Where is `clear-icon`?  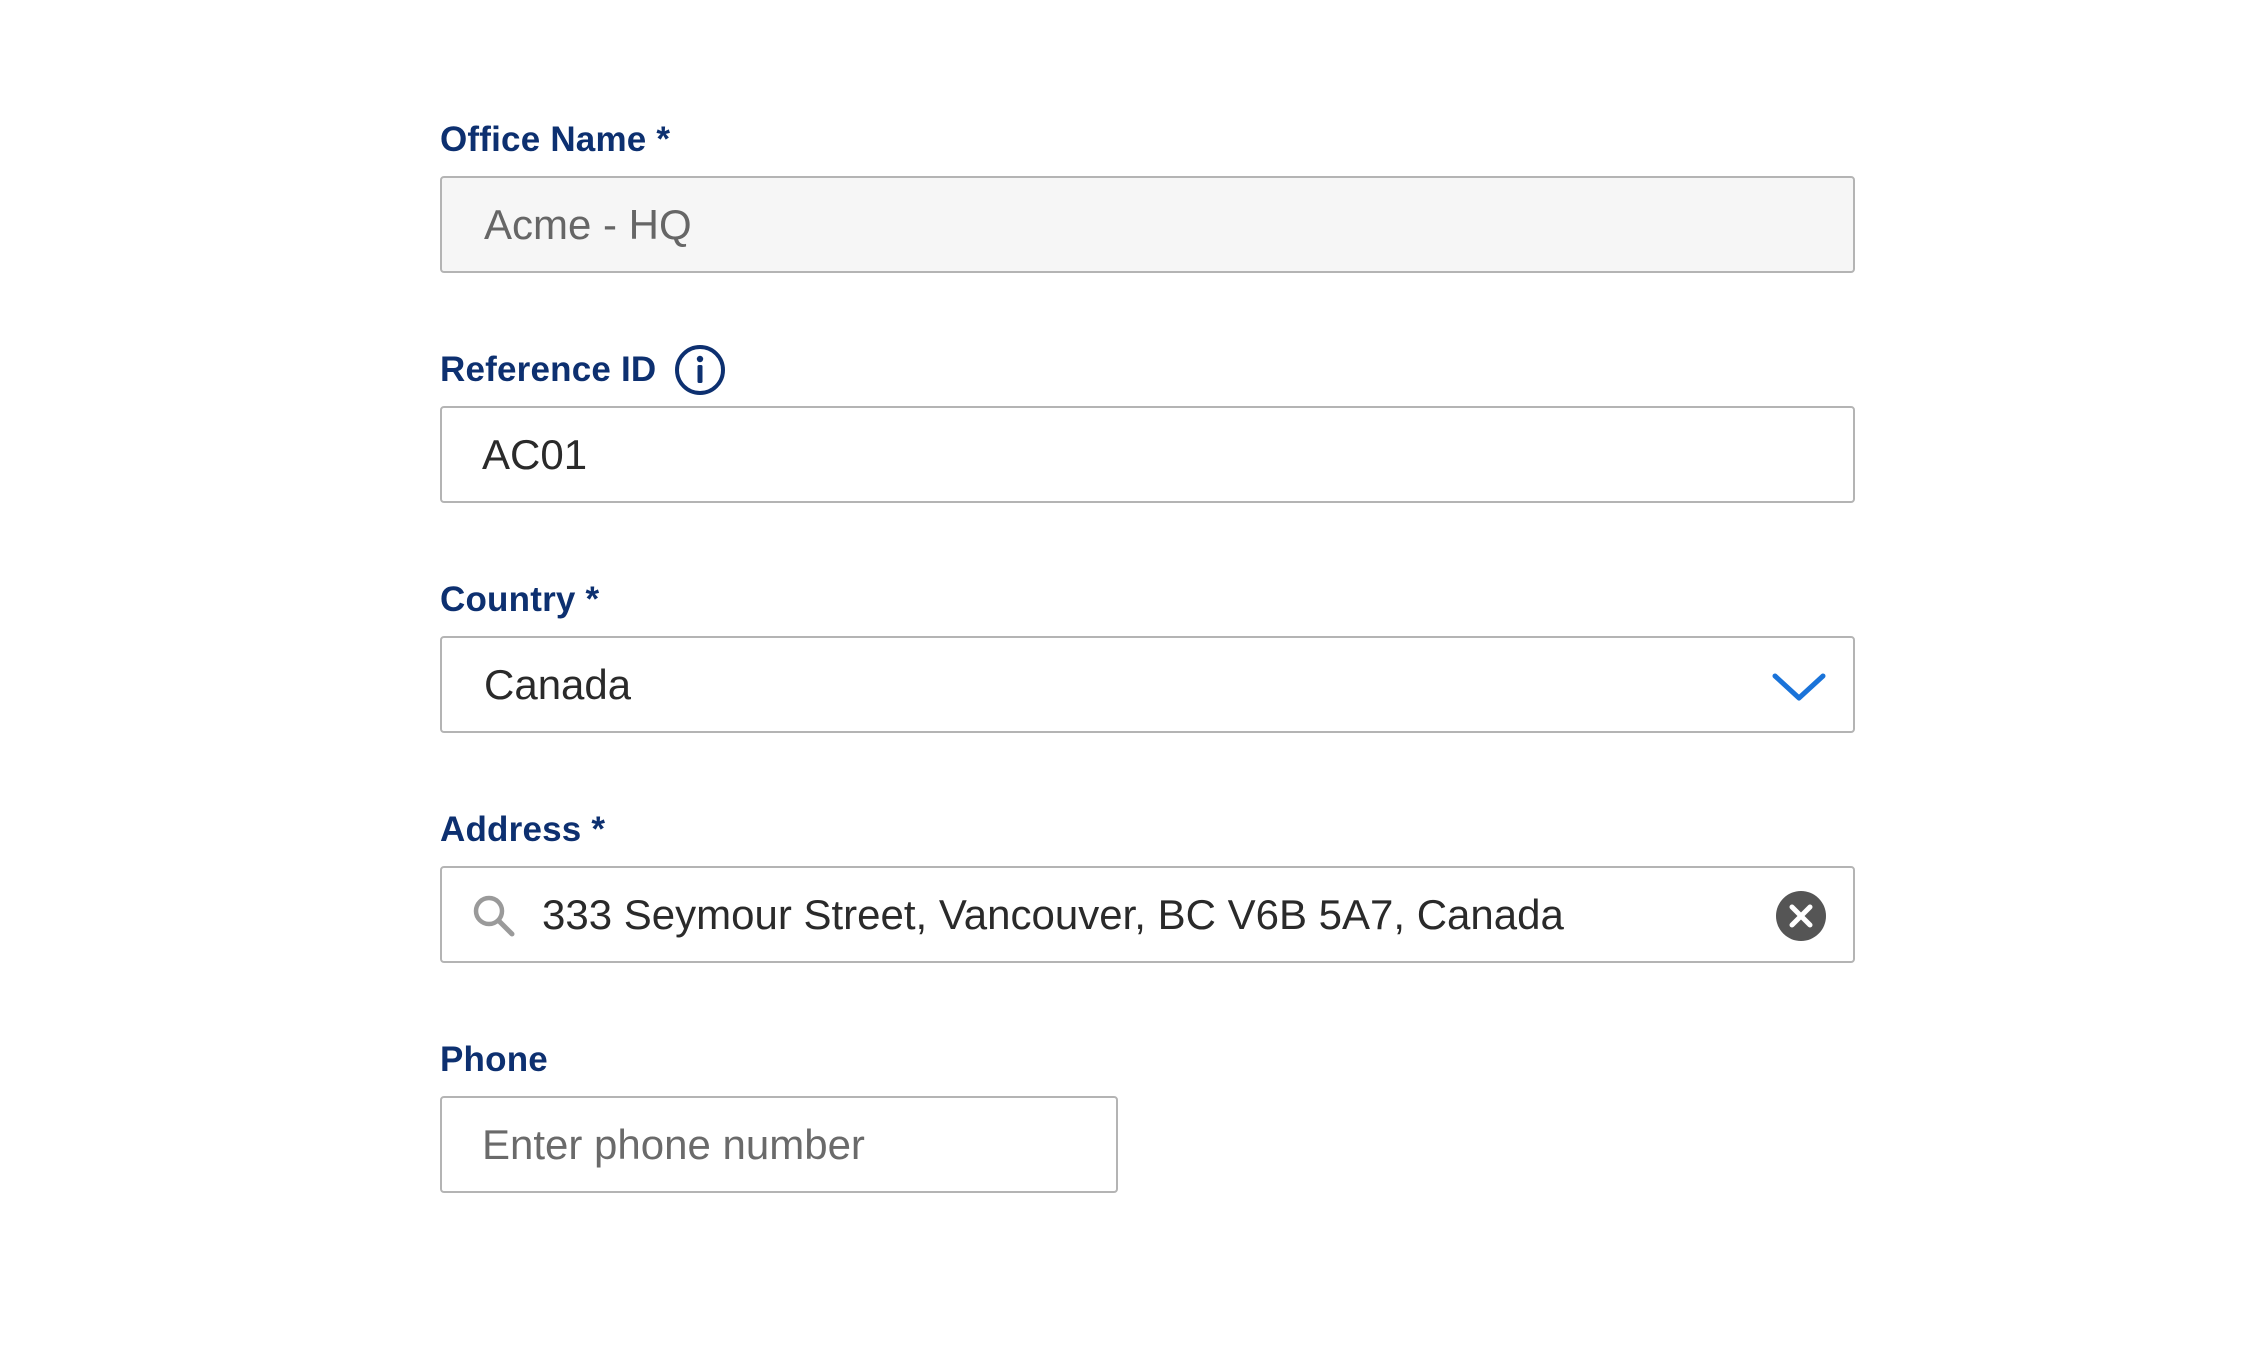
clear-icon is located at coordinates (1801, 916).